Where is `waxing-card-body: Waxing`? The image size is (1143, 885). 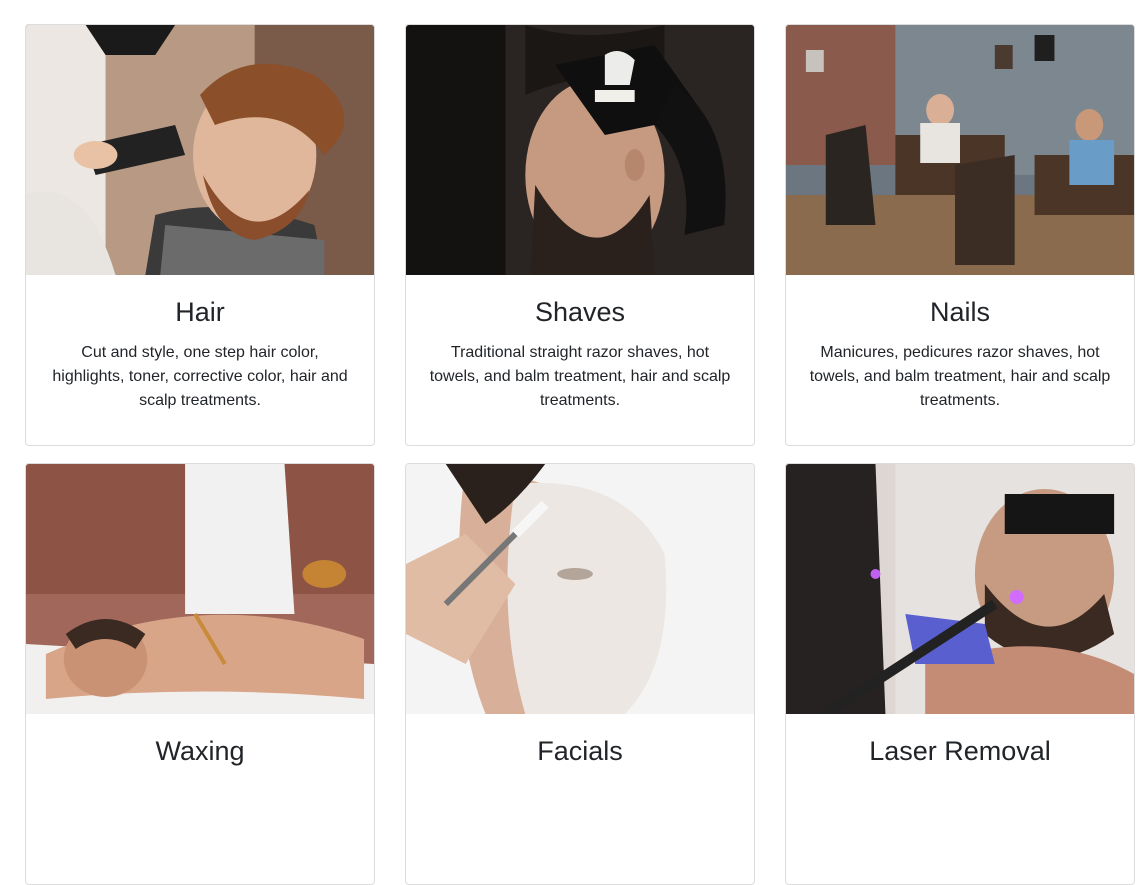 waxing-card-body: Waxing is located at coordinates (200, 755).